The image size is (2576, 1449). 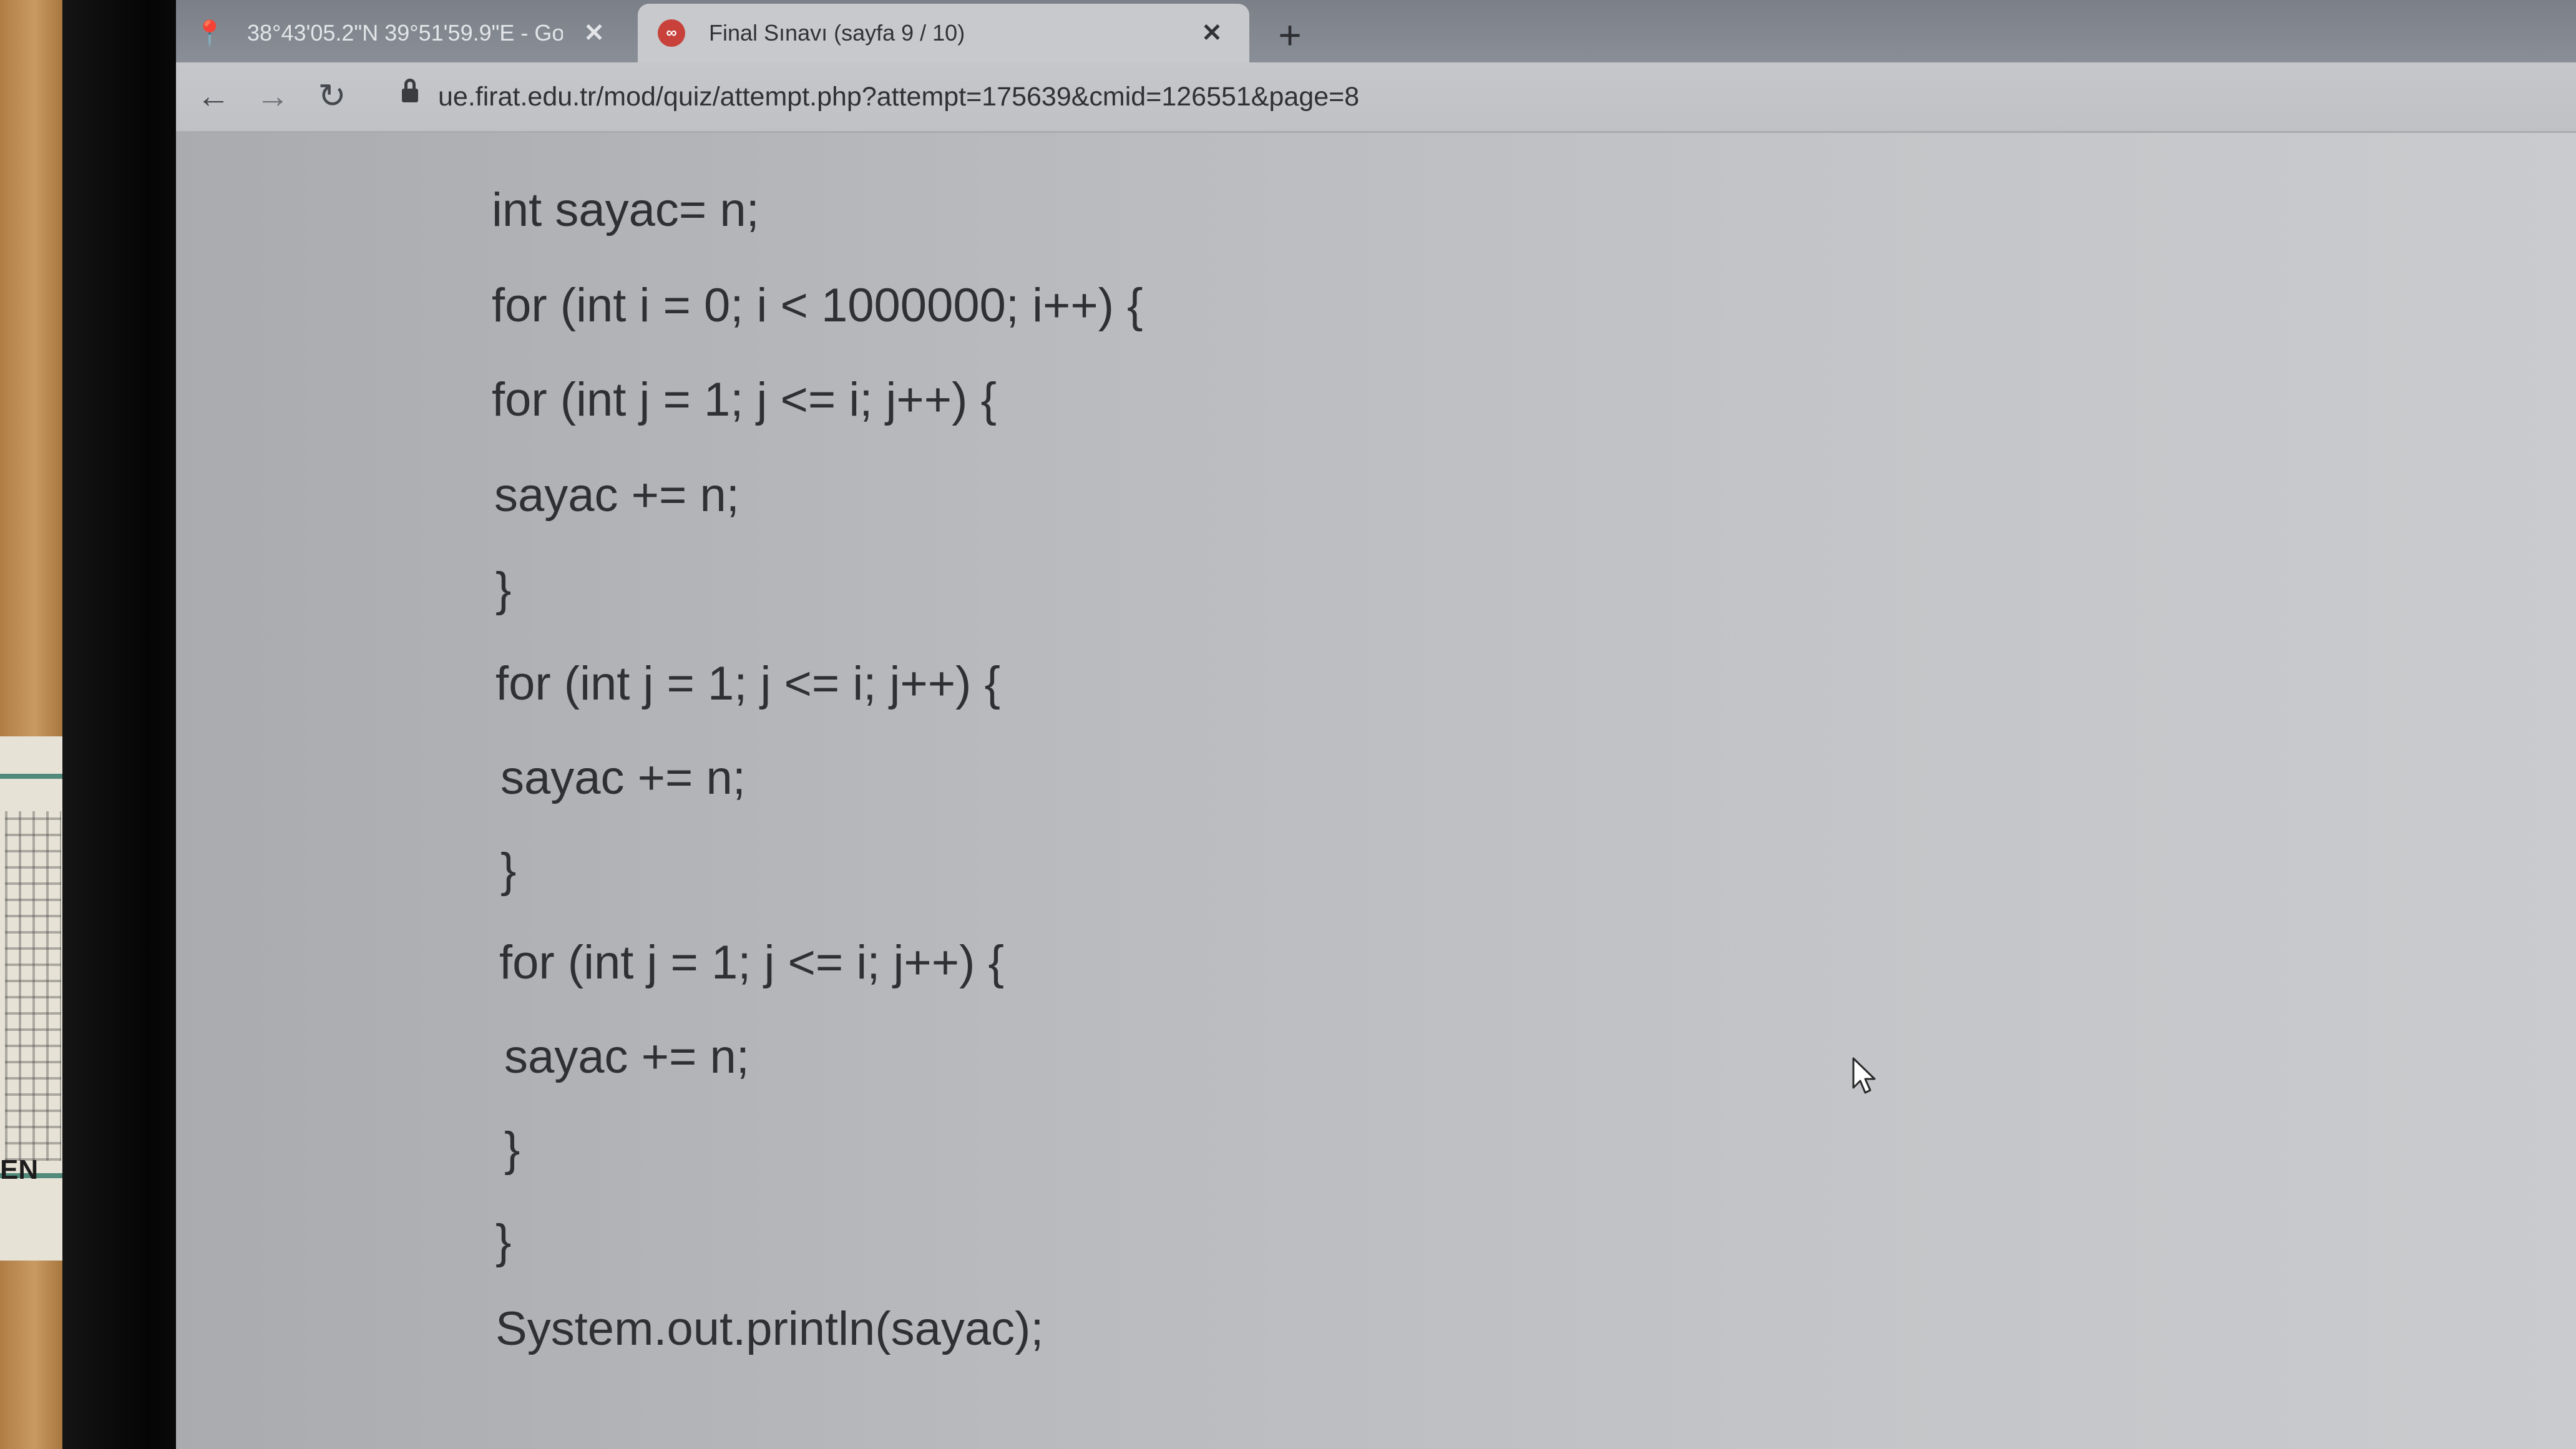 I want to click on reload-button: ↻, so click(x=332, y=96).